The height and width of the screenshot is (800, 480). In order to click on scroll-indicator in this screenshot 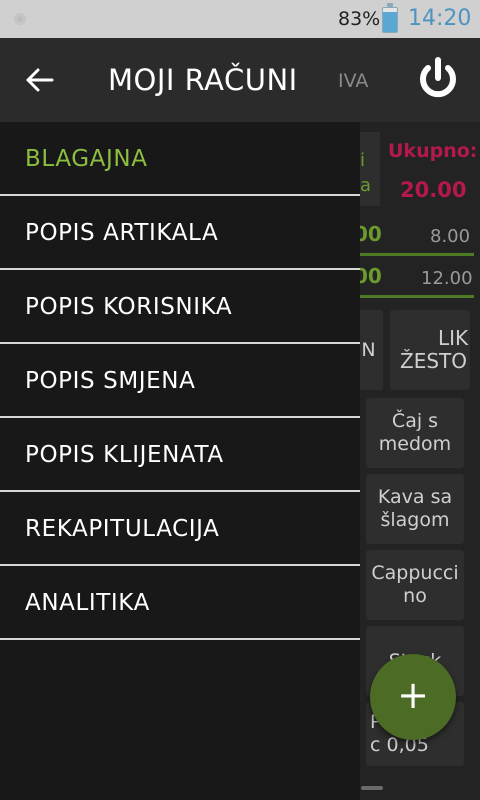, I will do `click(372, 788)`.